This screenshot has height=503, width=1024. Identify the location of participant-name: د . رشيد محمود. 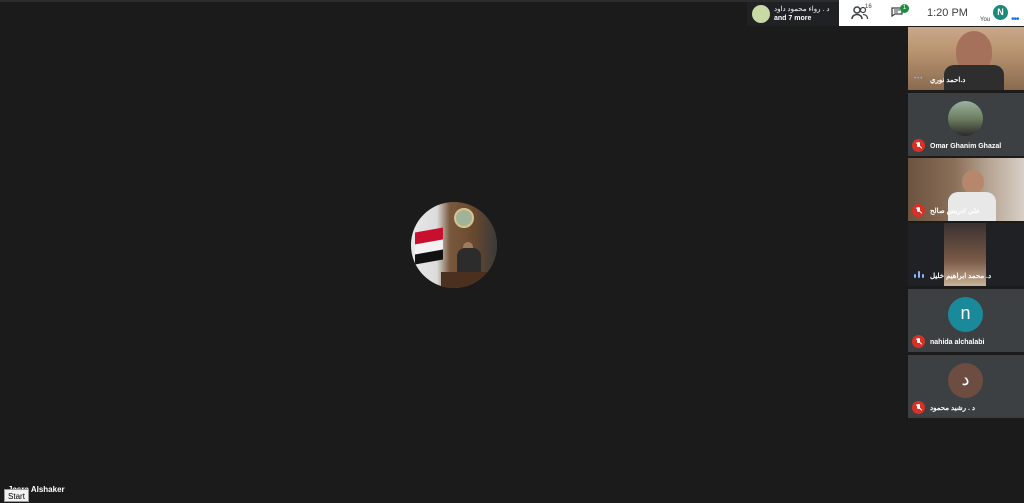
(952, 408).